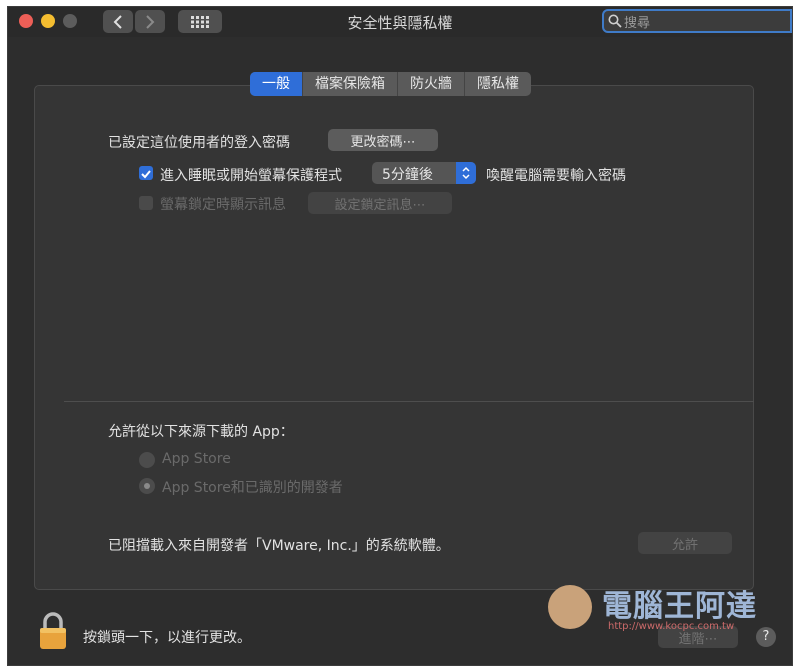 Image resolution: width=800 pixels, height=672 pixels. What do you see at coordinates (400, 22) in the screenshot?
I see `title-bar: 安全性與隱私權 搜尋` at bounding box center [400, 22].